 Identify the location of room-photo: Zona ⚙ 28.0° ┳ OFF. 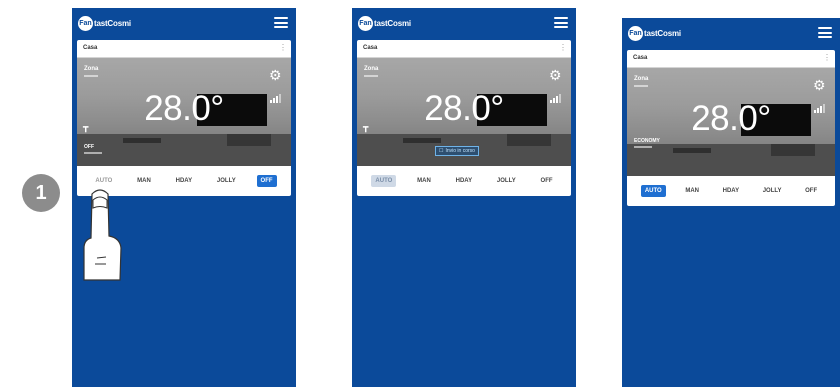
(184, 112).